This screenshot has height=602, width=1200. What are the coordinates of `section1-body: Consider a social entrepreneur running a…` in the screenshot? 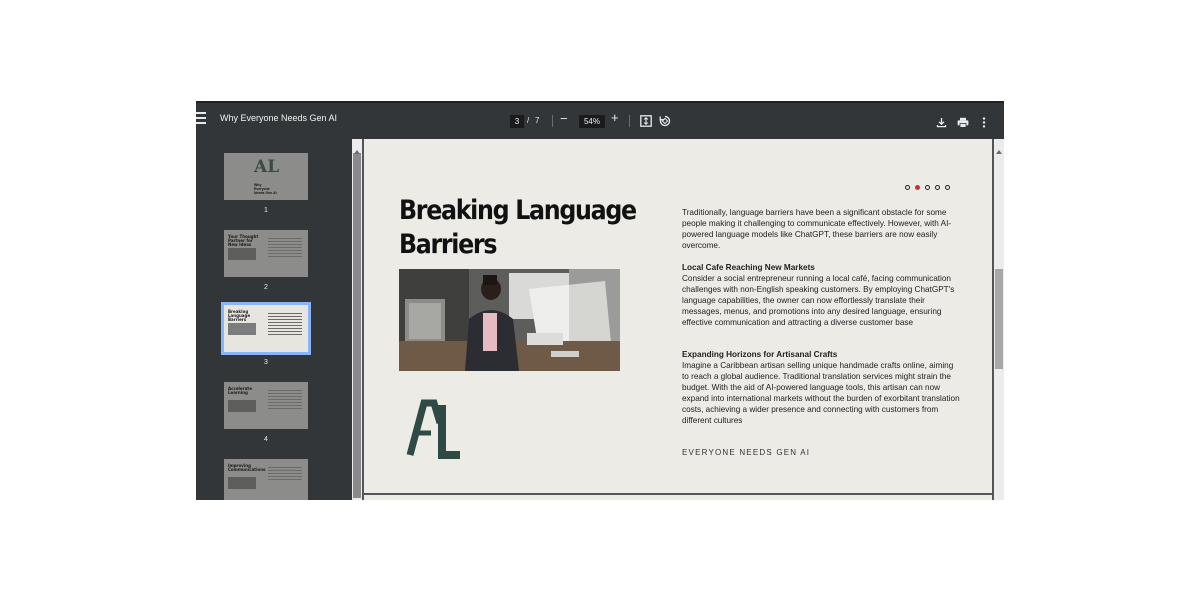 It's located at (818, 300).